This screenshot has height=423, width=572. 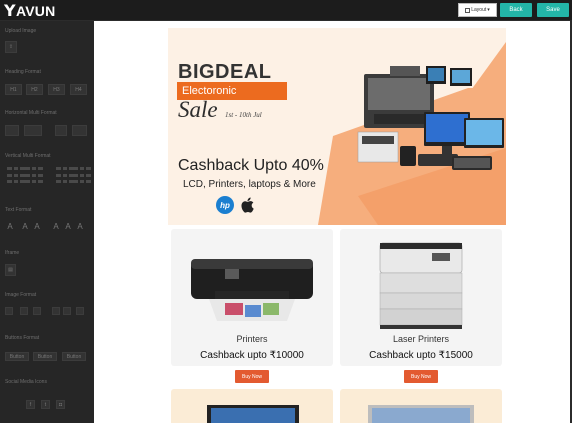 I want to click on section-heading-format: Heading Format, so click(x=23, y=72).